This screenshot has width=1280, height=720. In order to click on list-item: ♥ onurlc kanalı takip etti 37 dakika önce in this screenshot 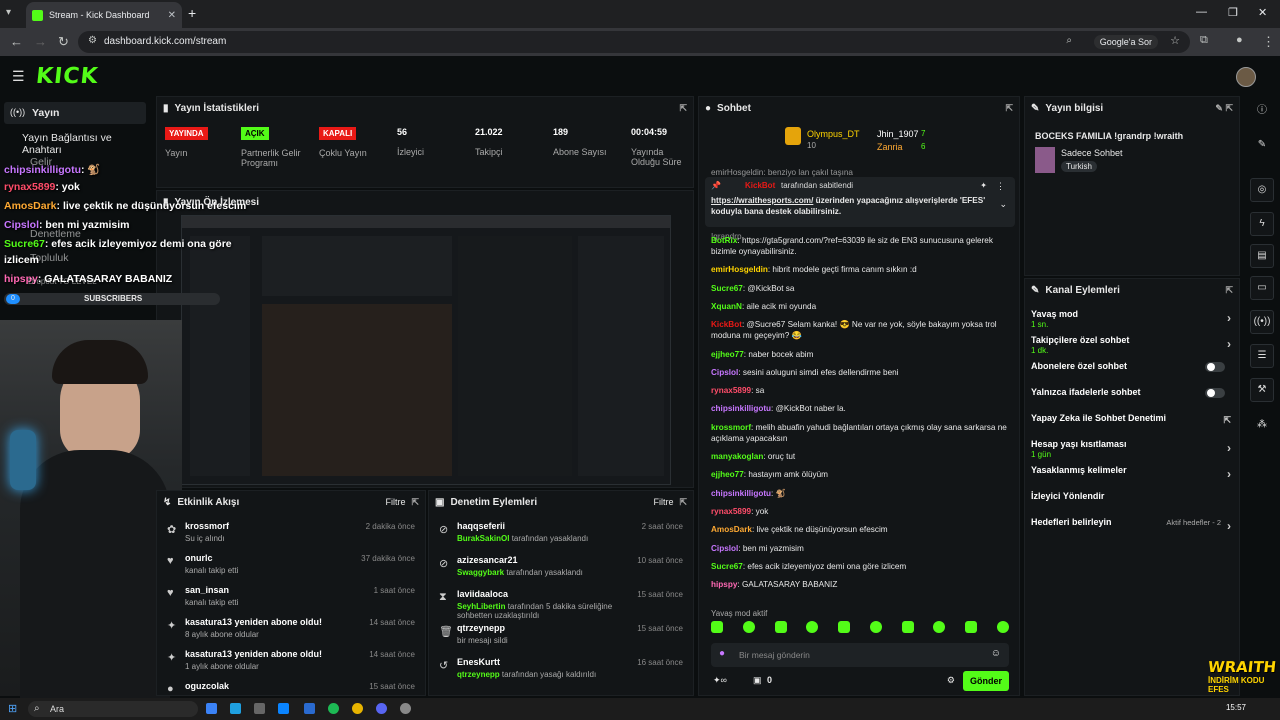, I will do `click(291, 565)`.